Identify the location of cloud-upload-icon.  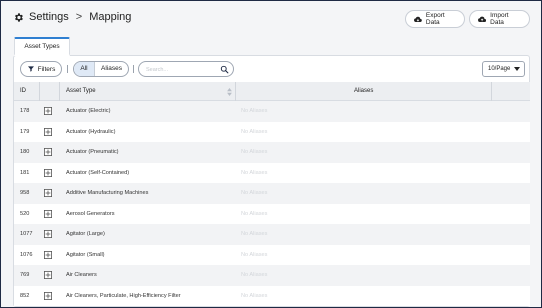
(482, 19).